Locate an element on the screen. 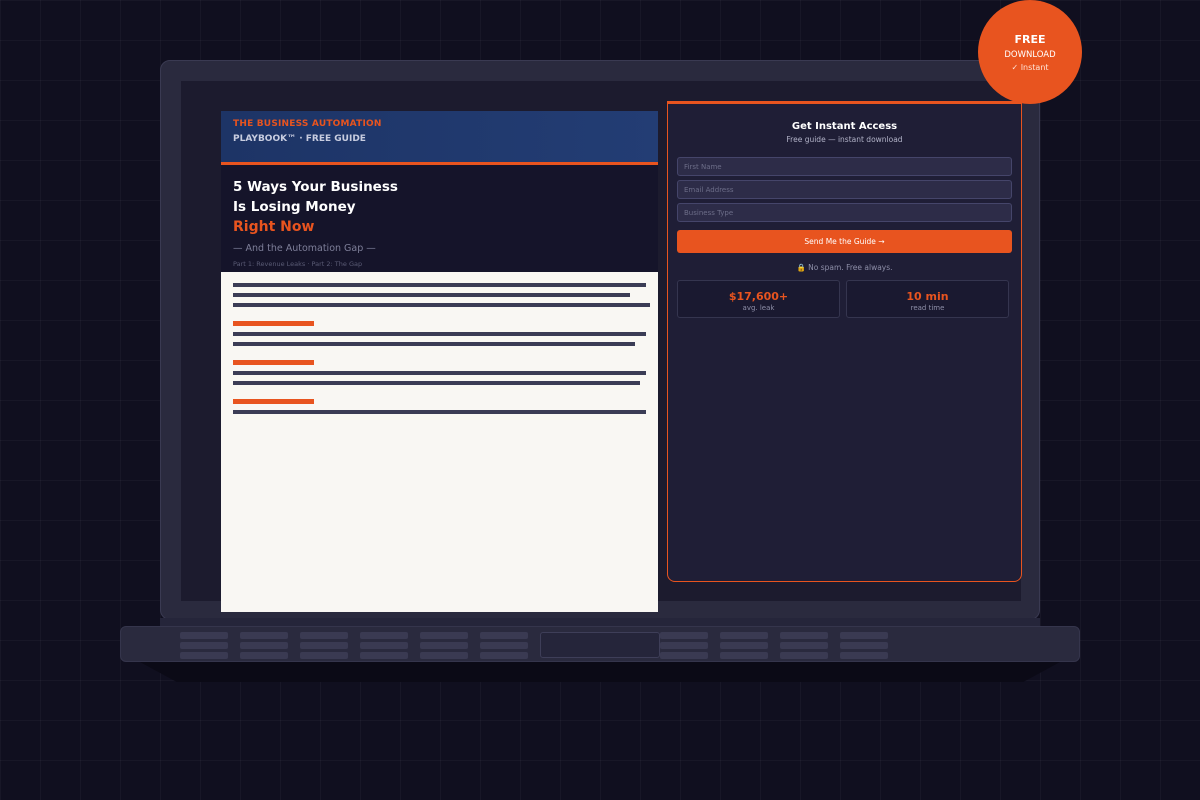 The width and height of the screenshot is (1200, 800). stat-card-leak: $17,600+ avg. leak is located at coordinates (758, 299).